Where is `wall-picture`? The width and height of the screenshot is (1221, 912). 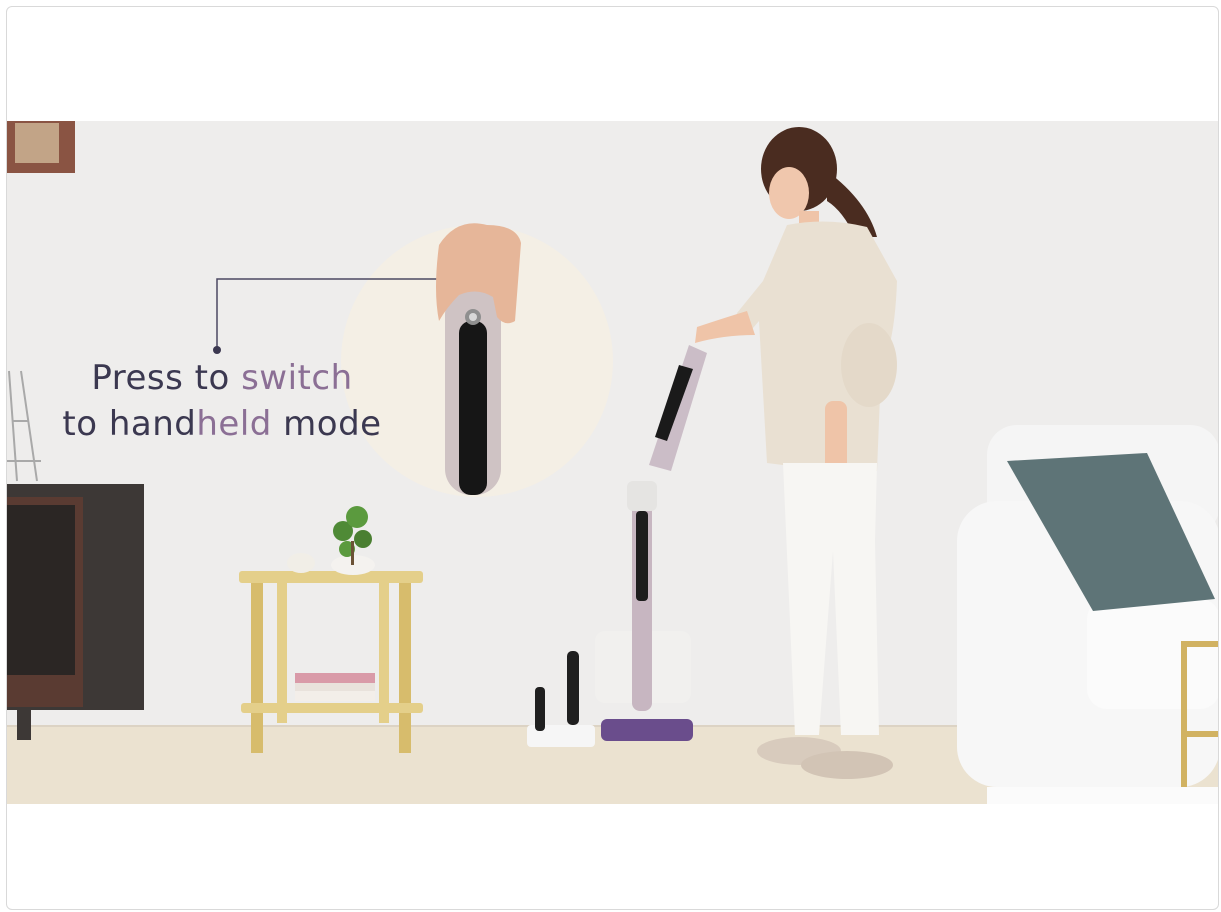
wall-picture is located at coordinates (41, 147).